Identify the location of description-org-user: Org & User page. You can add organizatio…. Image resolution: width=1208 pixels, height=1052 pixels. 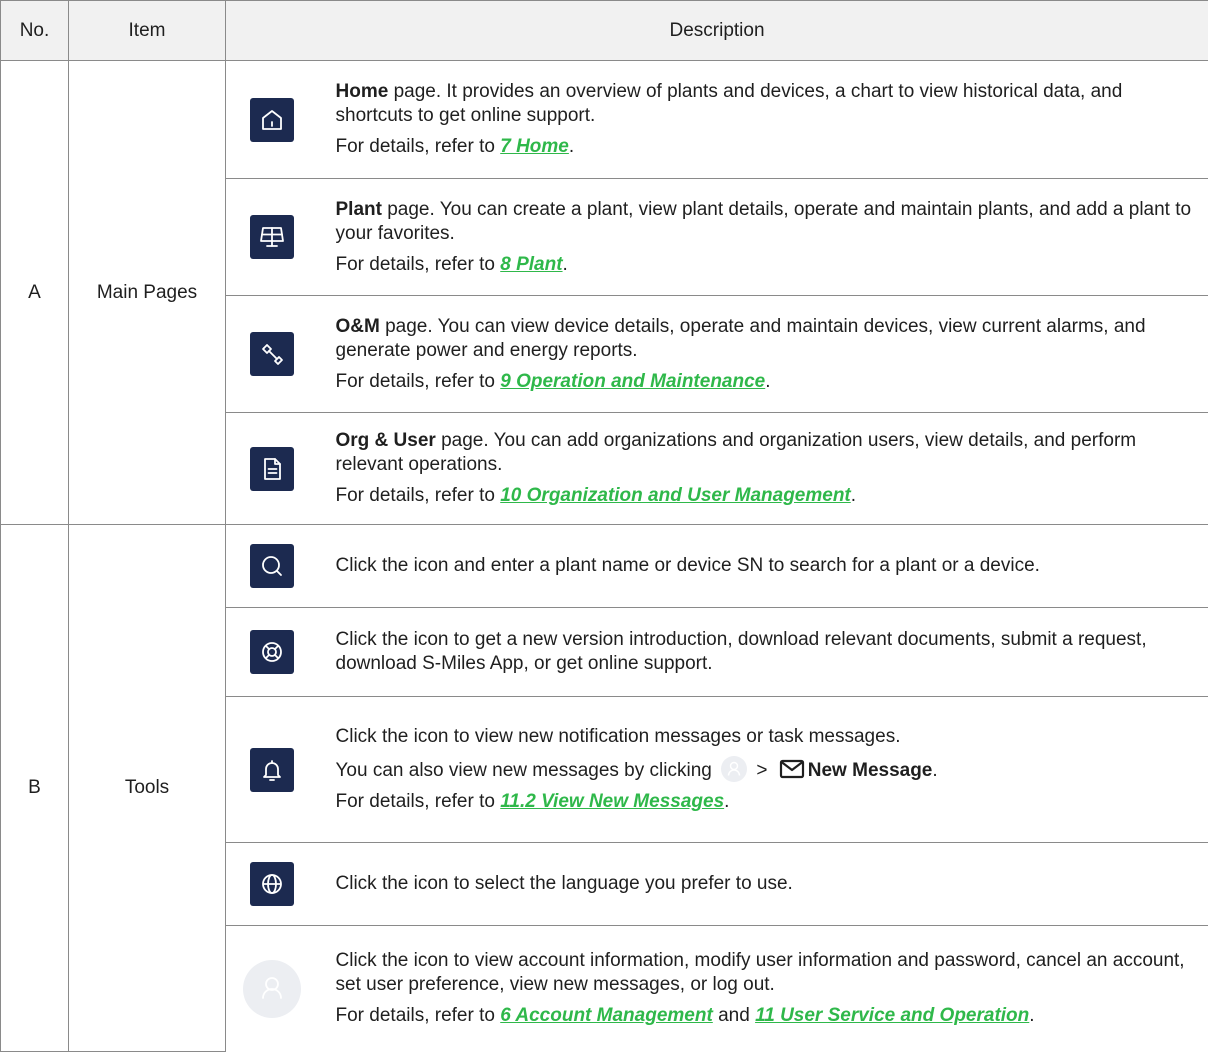
(763, 469).